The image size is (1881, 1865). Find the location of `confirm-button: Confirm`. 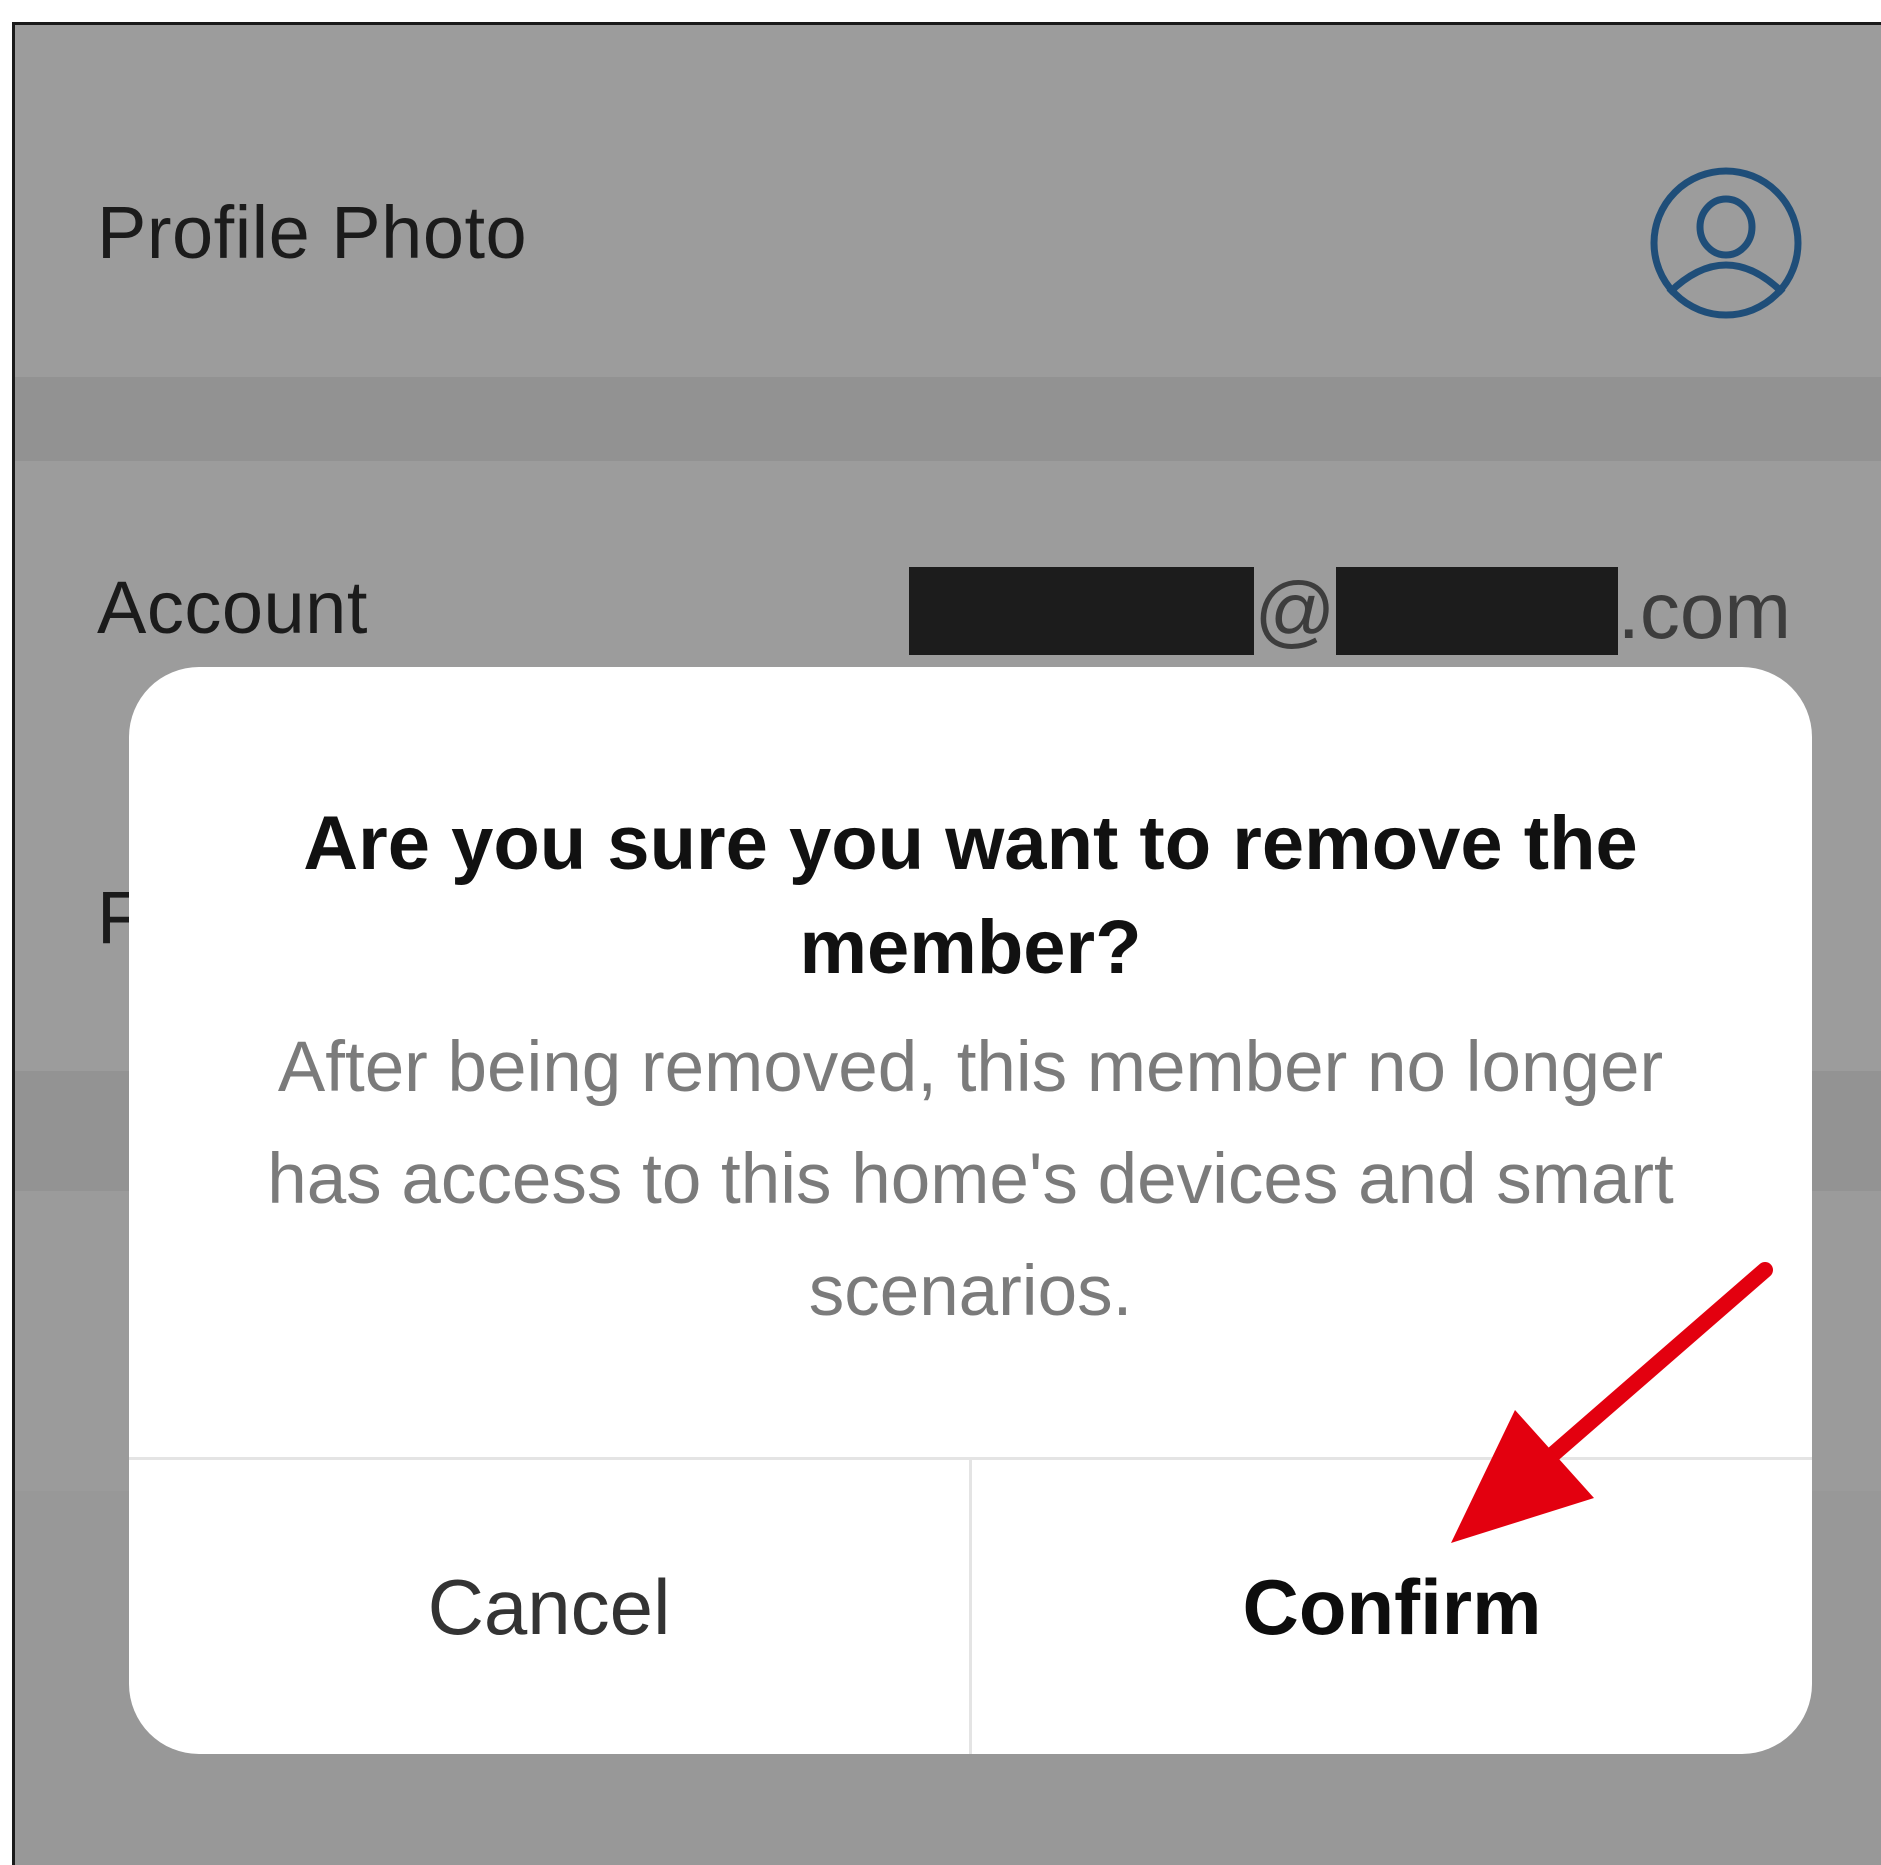

confirm-button: Confirm is located at coordinates (1392, 1607).